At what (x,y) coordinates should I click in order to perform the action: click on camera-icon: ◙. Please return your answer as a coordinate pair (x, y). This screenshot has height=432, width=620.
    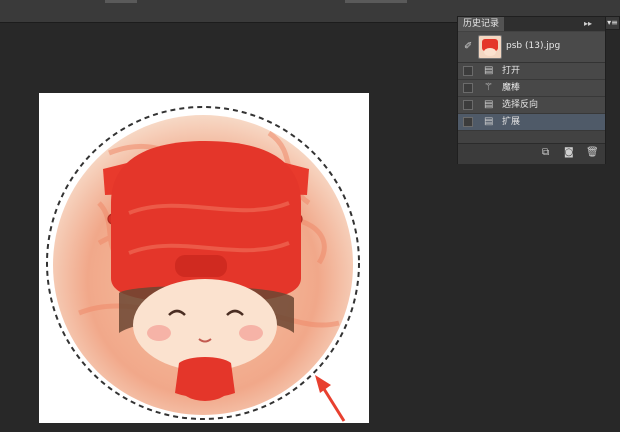
    Looking at the image, I should click on (569, 153).